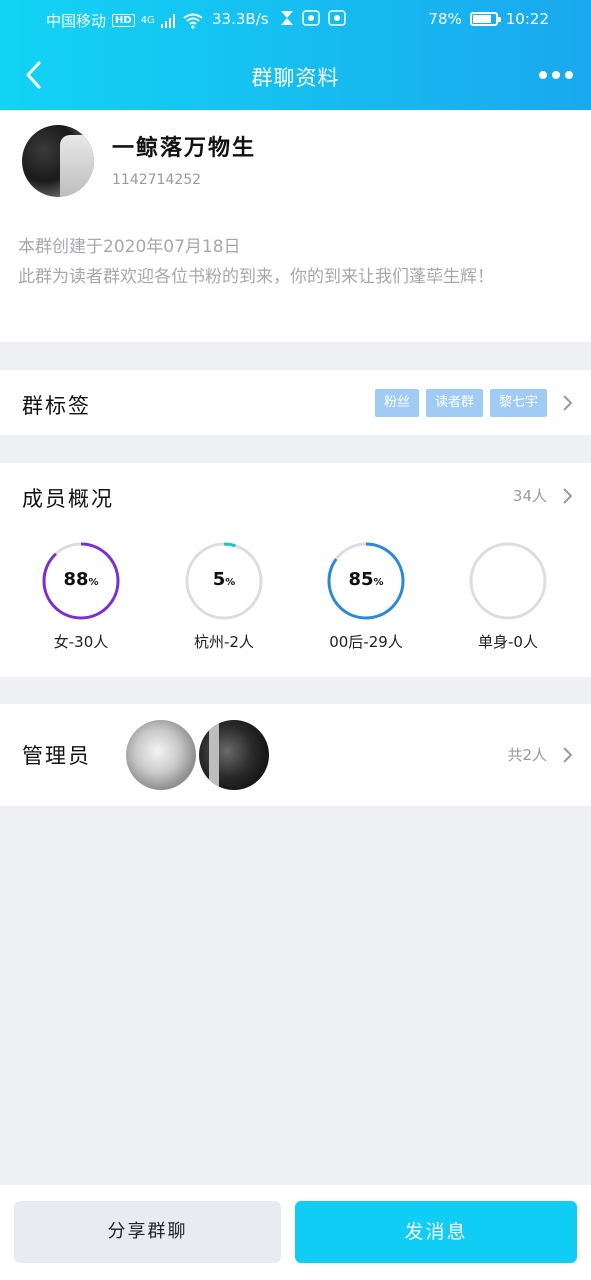 This screenshot has width=591, height=1280. I want to click on stat-value: 88, so click(76, 579).